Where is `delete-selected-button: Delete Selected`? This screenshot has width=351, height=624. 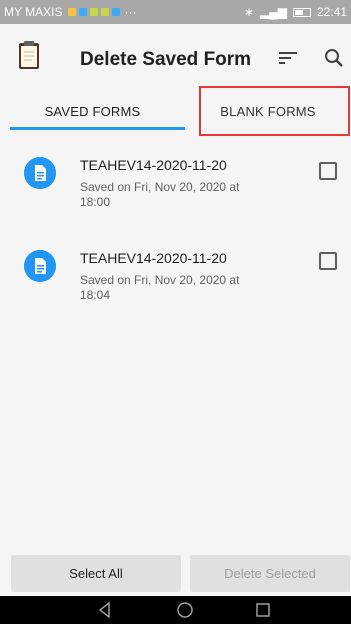 delete-selected-button: Delete Selected is located at coordinates (270, 573).